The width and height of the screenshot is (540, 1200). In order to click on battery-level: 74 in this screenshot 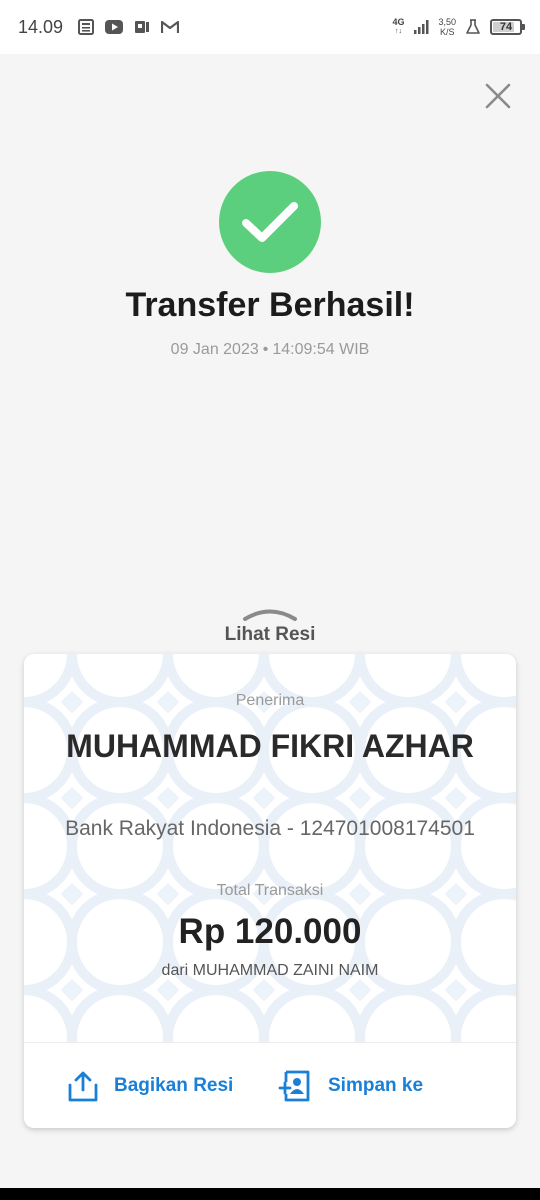, I will do `click(506, 27)`.